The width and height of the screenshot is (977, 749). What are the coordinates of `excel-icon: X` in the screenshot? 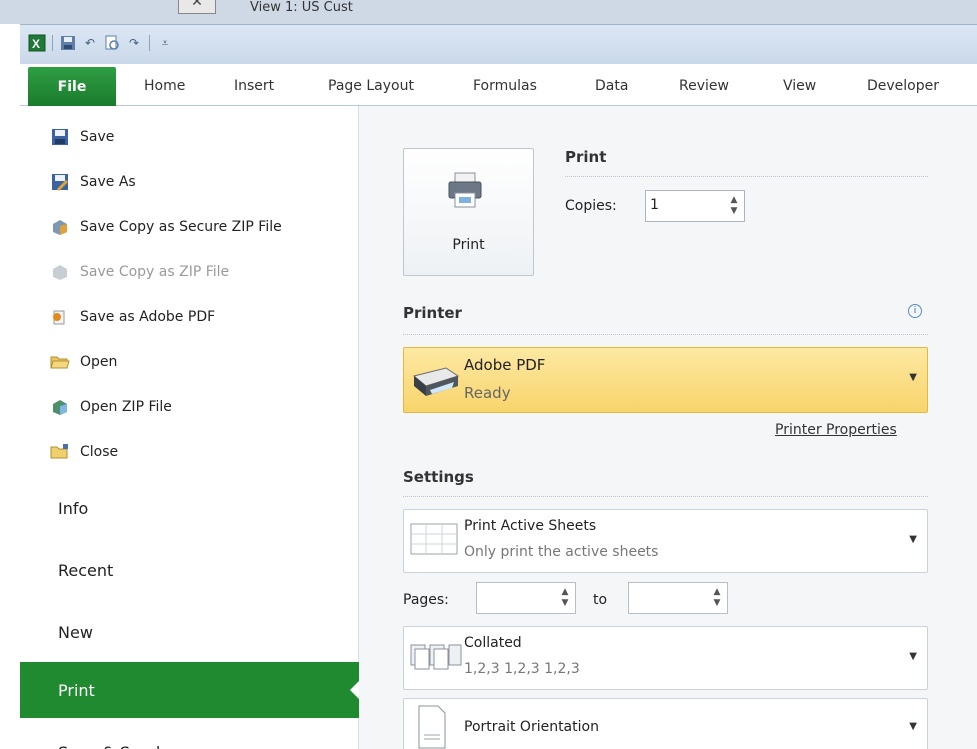 It's located at (37, 43).